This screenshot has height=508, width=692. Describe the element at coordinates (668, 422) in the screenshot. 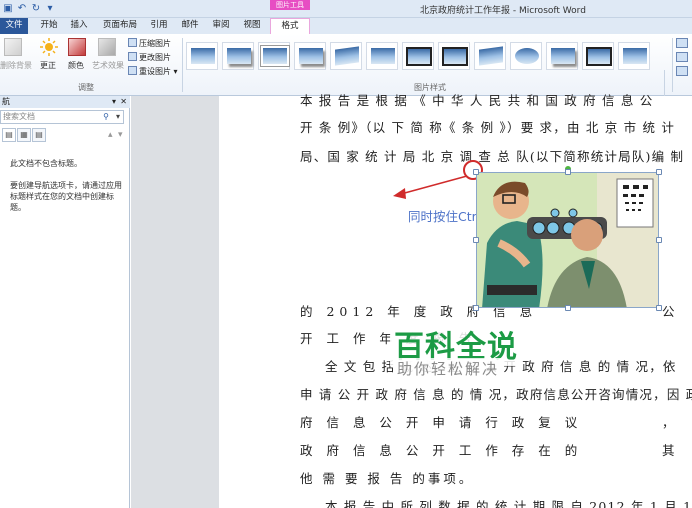

I see `document-line-tail: ，` at that location.